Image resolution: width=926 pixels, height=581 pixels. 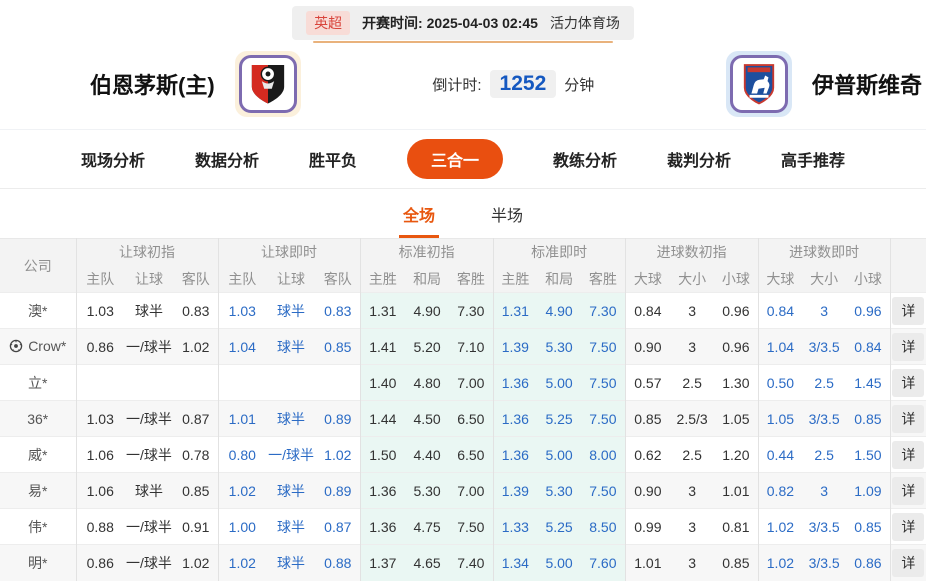 I want to click on nav-tab: 胜平负, so click(x=333, y=159).